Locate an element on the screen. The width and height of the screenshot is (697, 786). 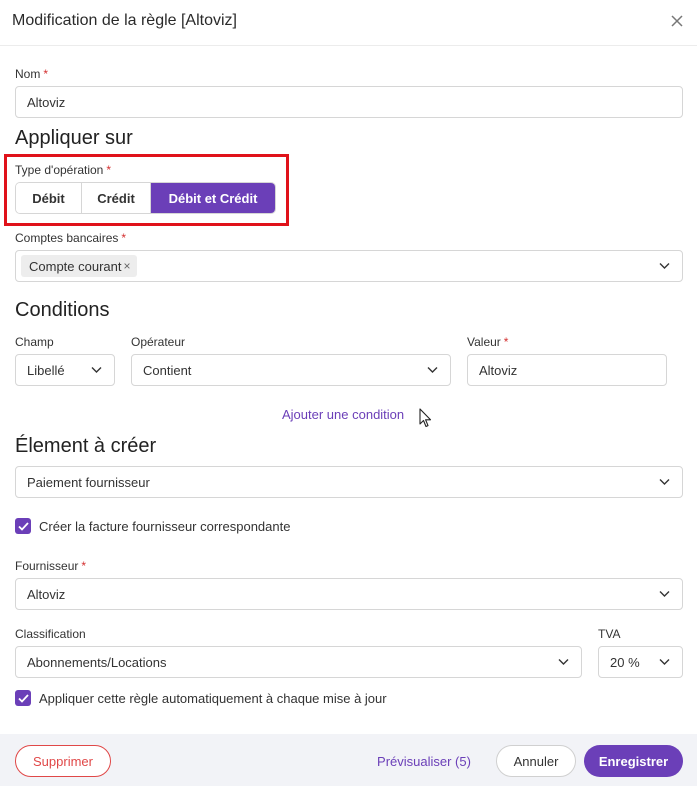
classification-label: Classification is located at coordinates (50, 634).